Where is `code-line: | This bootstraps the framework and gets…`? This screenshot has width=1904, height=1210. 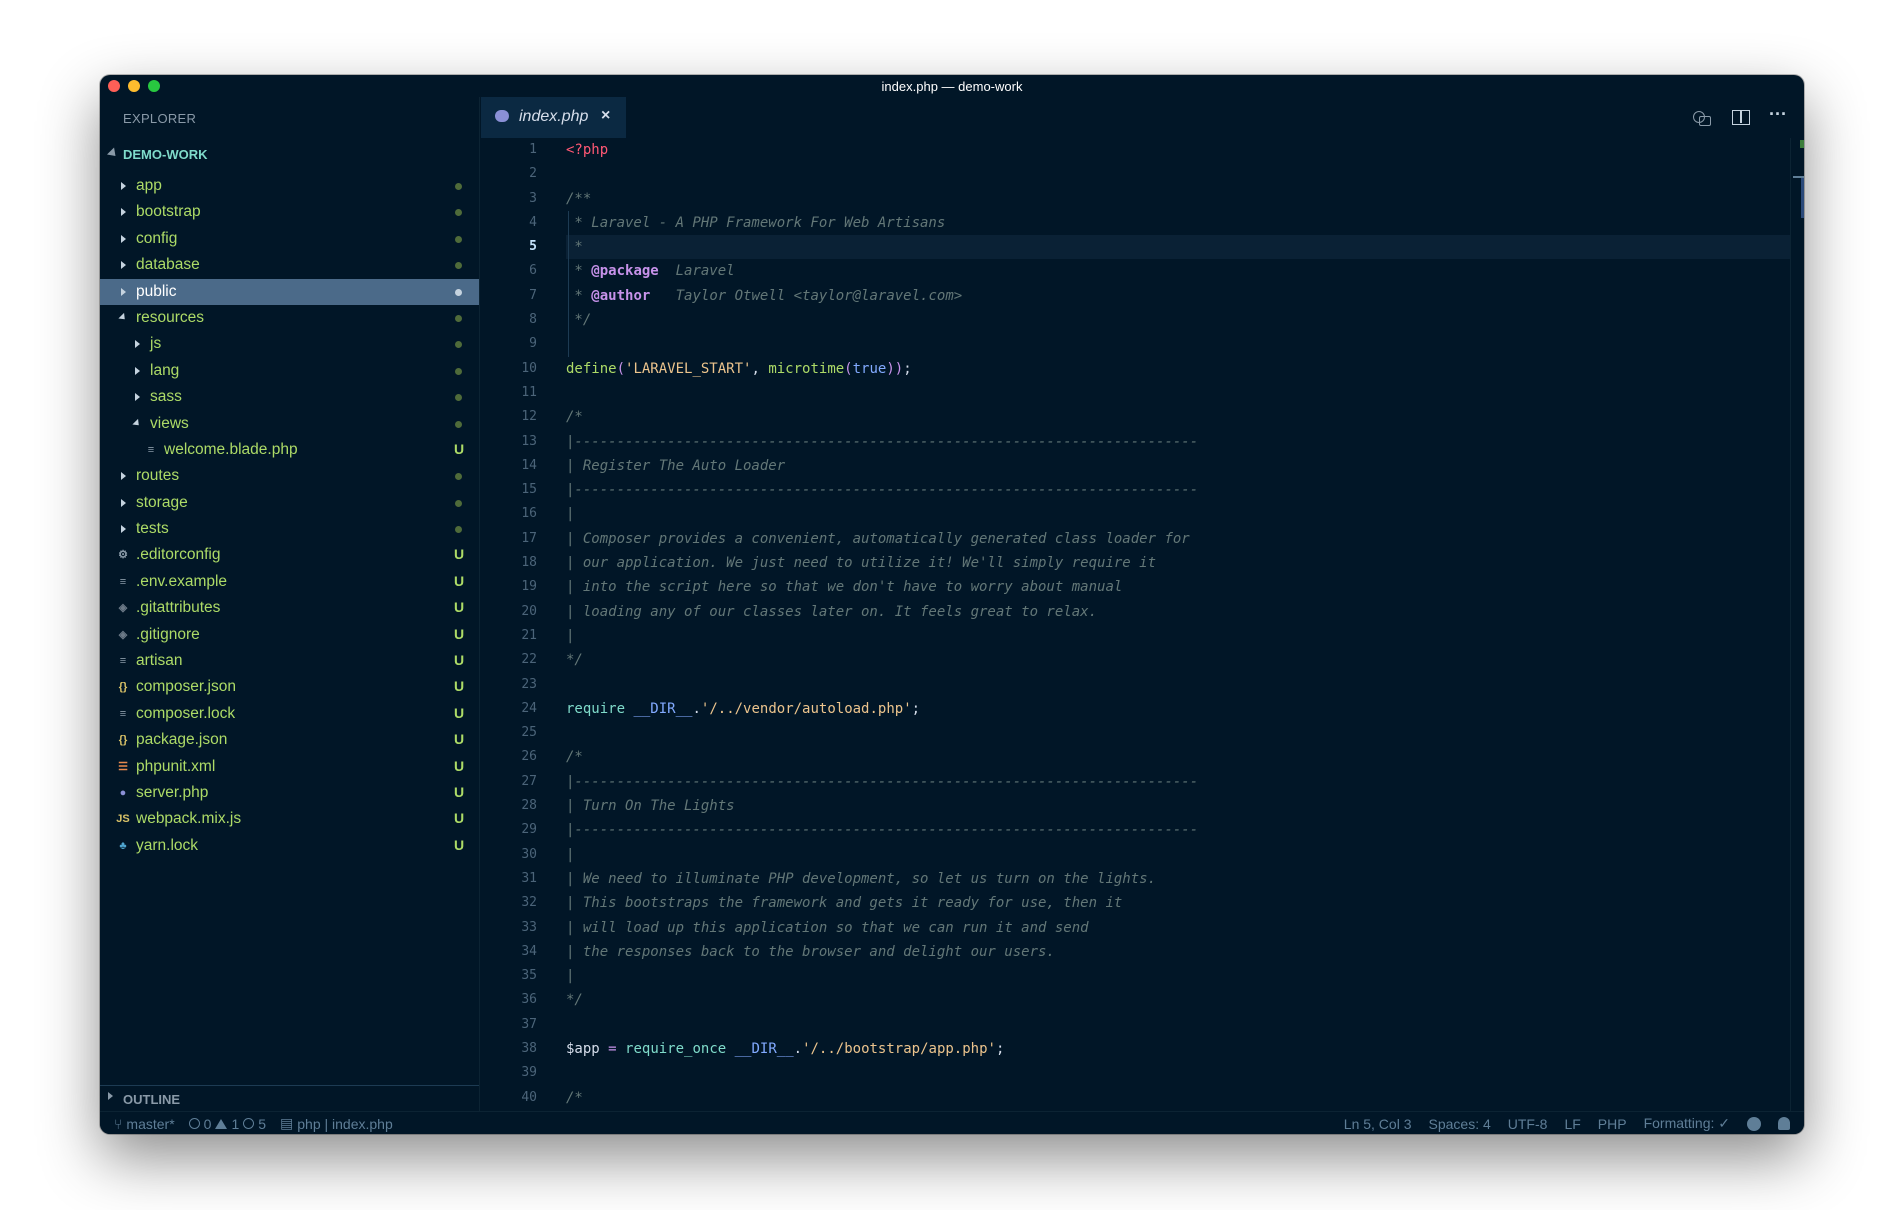
code-line: | This bootstraps the framework and gets… is located at coordinates (1178, 903).